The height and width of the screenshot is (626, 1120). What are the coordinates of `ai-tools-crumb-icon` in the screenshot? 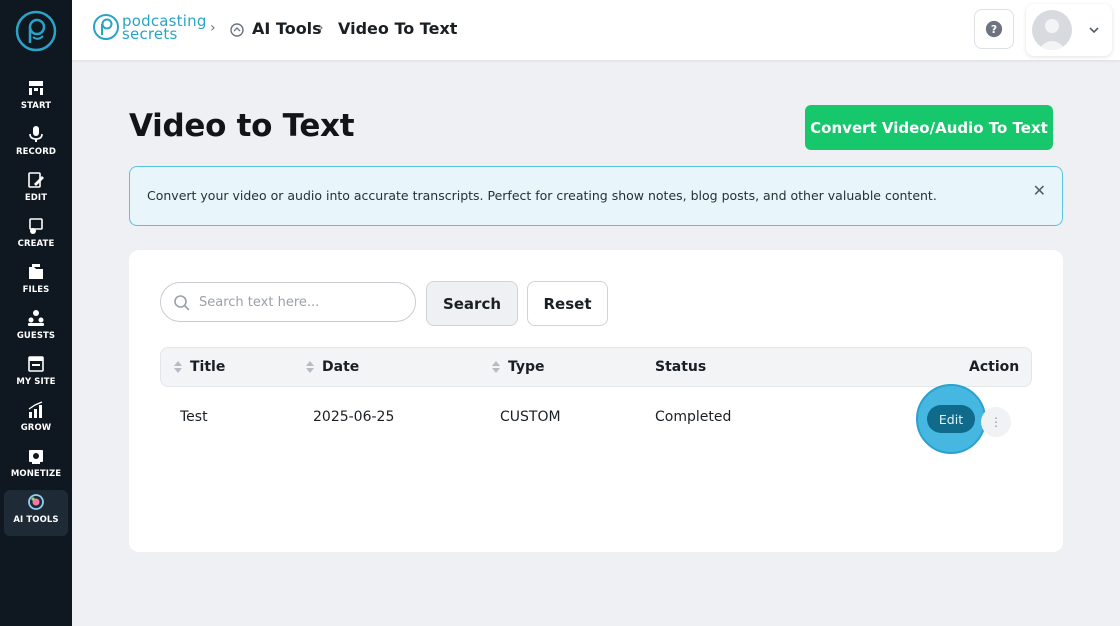 It's located at (237, 30).